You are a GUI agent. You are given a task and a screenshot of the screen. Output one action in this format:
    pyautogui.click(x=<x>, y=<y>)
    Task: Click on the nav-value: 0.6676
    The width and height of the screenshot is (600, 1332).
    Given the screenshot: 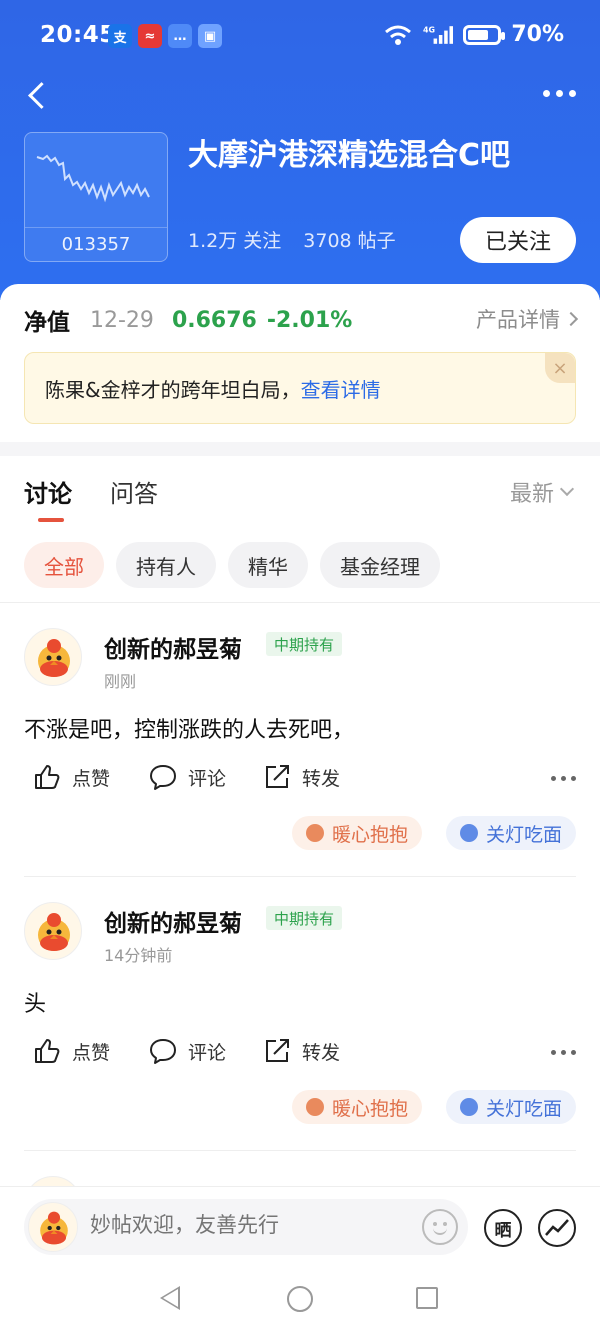 What is the action you would take?
    pyautogui.click(x=214, y=320)
    